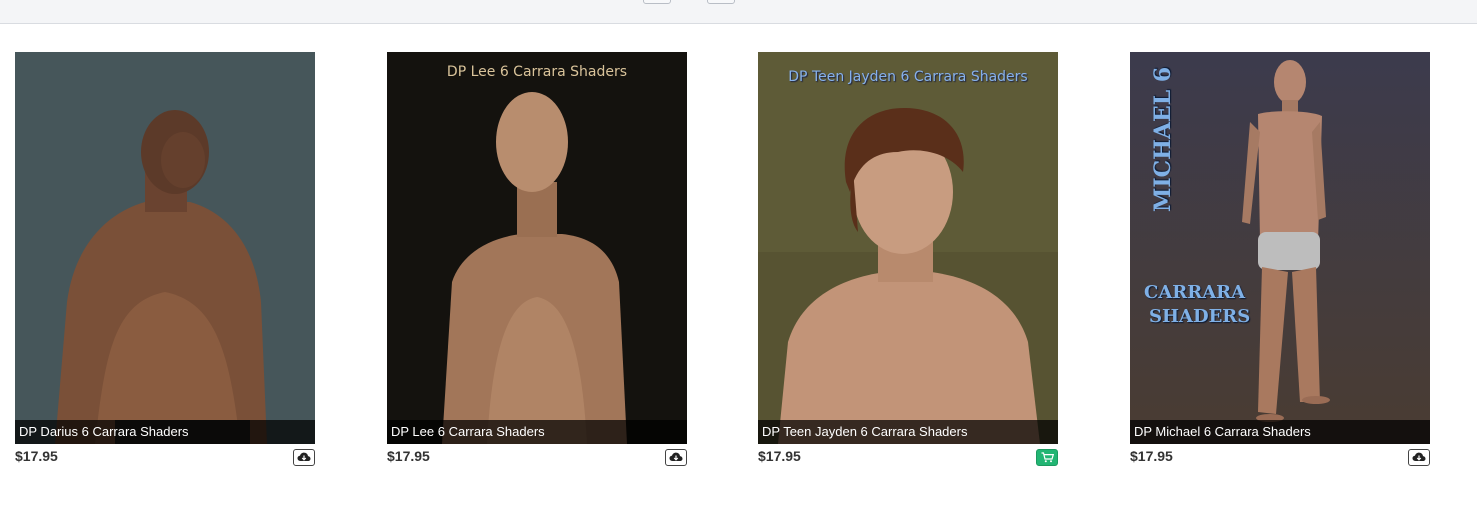  Describe the element at coordinates (721, 2) in the screenshot. I see `pager-button-next` at that location.